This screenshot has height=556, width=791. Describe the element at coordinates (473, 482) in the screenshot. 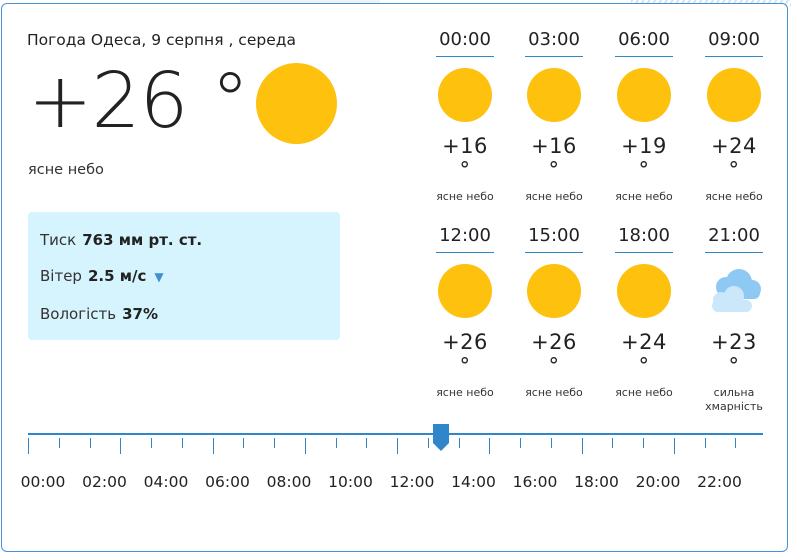

I see `timeline-label: 14:00` at that location.